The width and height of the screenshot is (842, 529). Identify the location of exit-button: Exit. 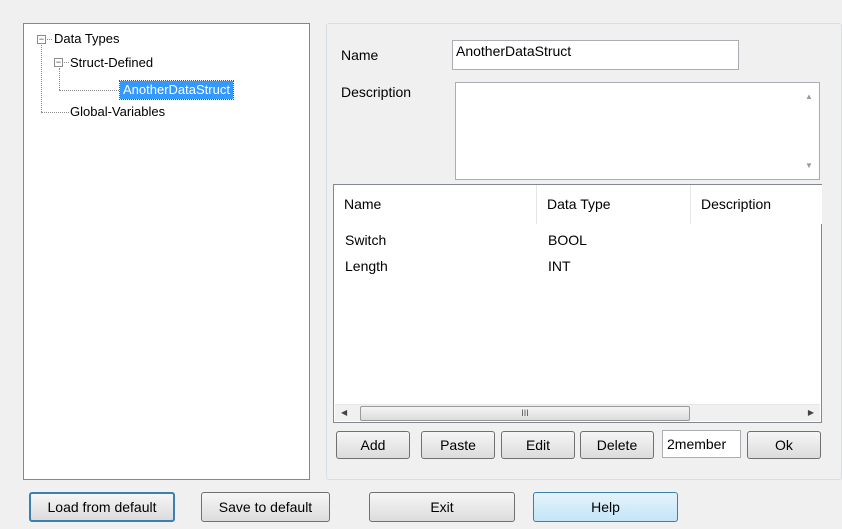
(442, 507).